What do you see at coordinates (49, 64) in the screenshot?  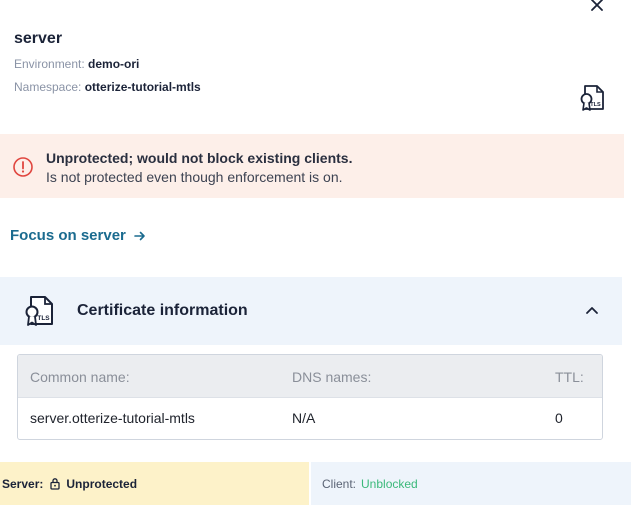 I see `environment-label: Environment:` at bounding box center [49, 64].